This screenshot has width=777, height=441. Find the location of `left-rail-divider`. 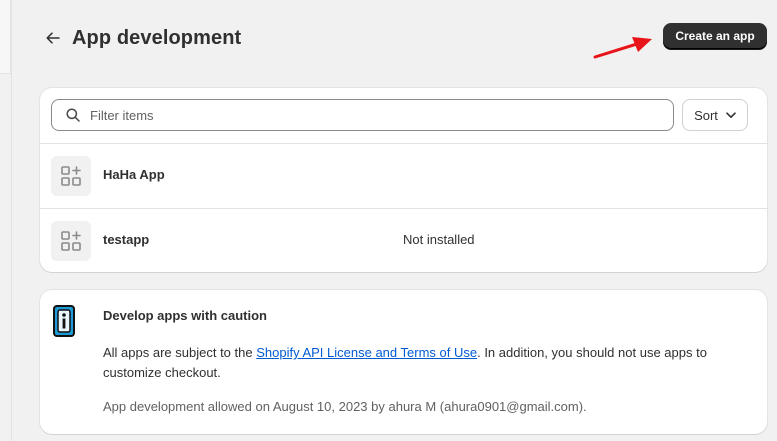

left-rail-divider is located at coordinates (11, 220).